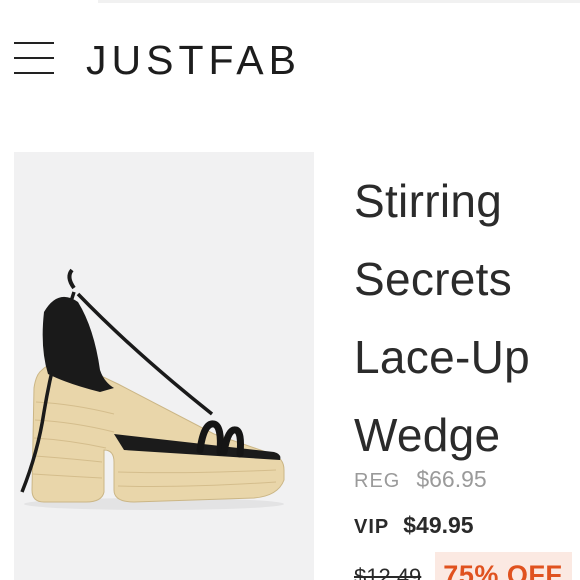 Image resolution: width=580 pixels, height=580 pixels. I want to click on menu-bar-top, so click(34, 43).